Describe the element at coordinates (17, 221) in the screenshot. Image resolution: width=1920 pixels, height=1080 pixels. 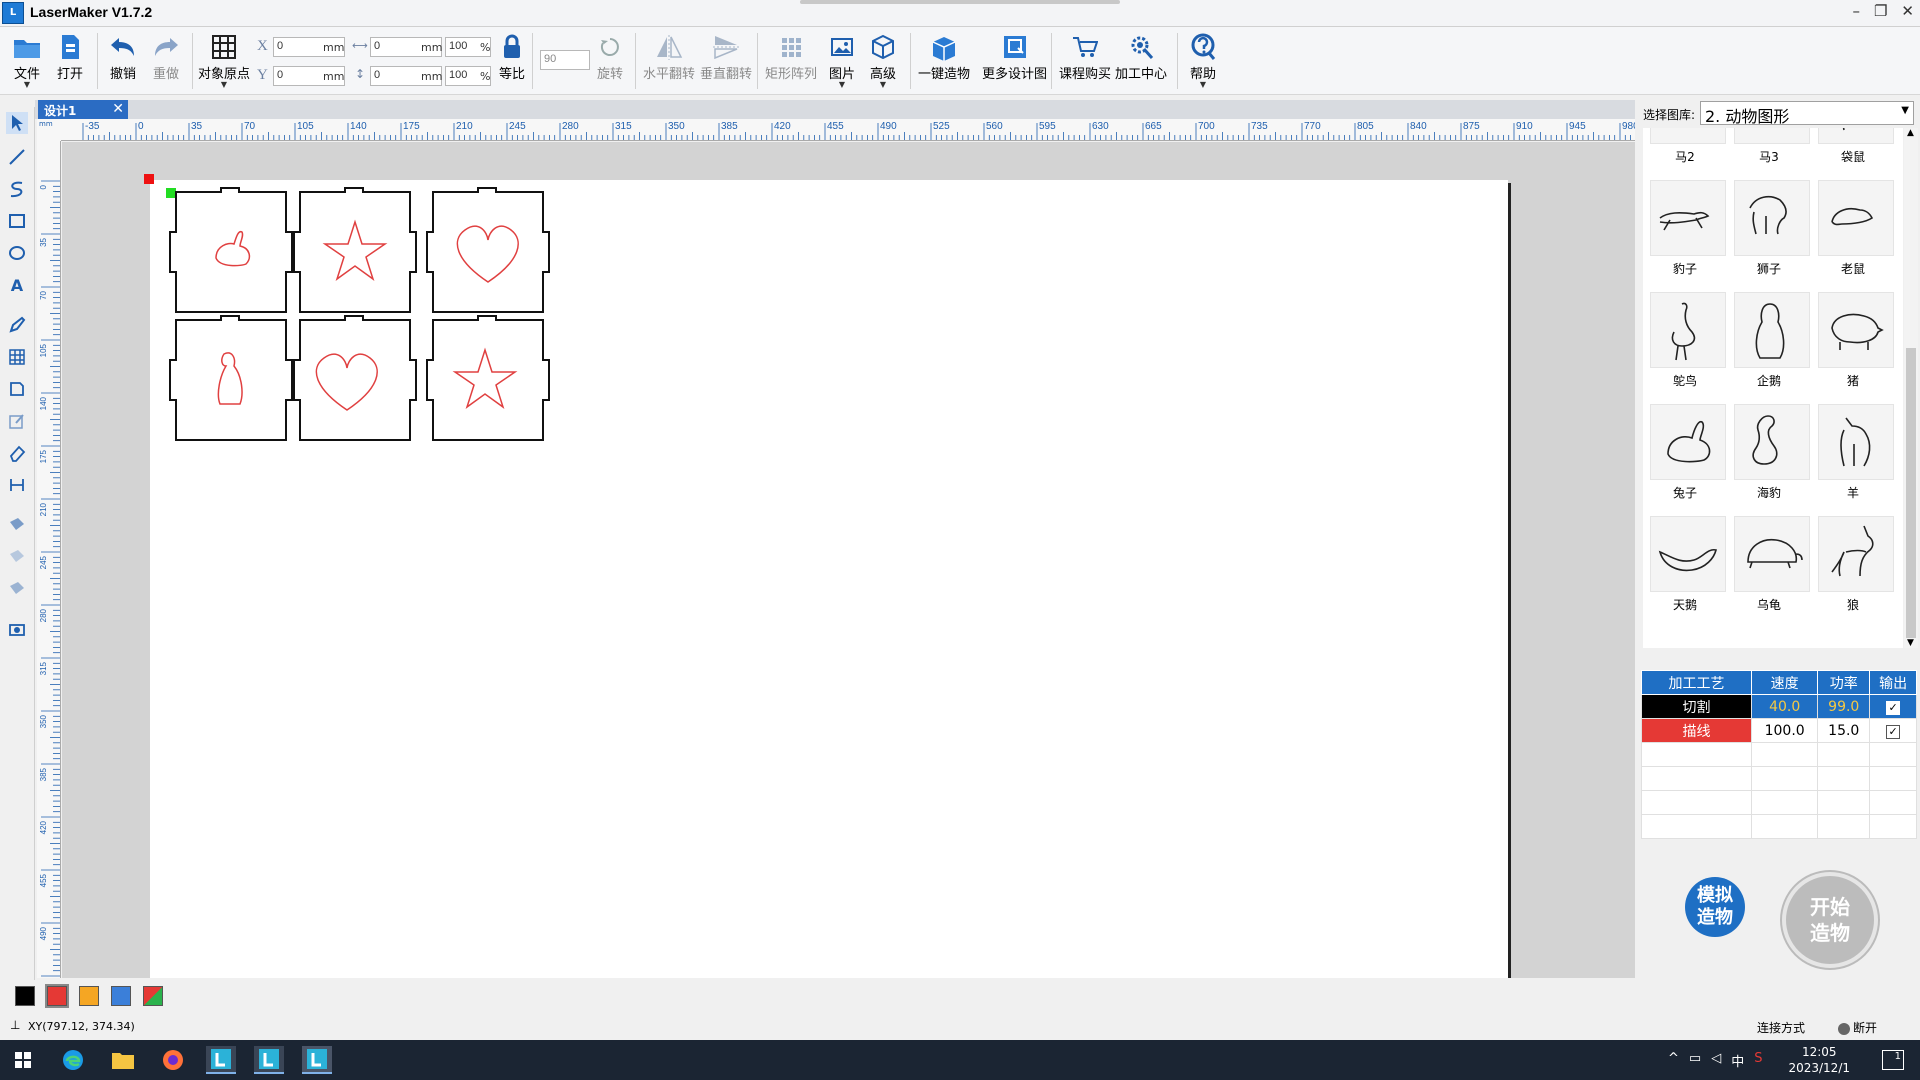
I see `rectangle-tool-icon` at that location.